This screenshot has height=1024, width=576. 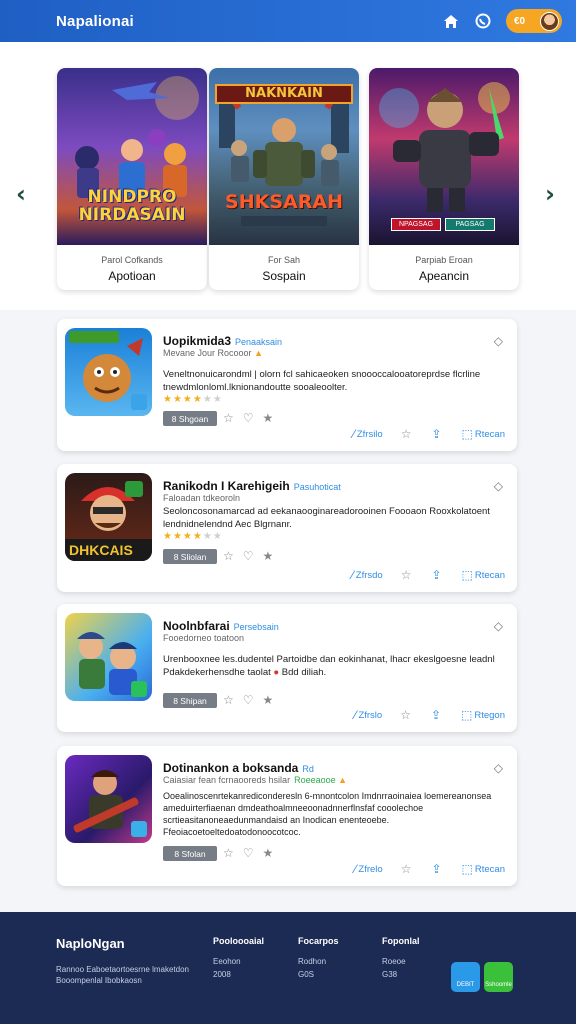 What do you see at coordinates (226, 486) in the screenshot?
I see `game-title-text-2: Ranikodn I Karehigeih` at bounding box center [226, 486].